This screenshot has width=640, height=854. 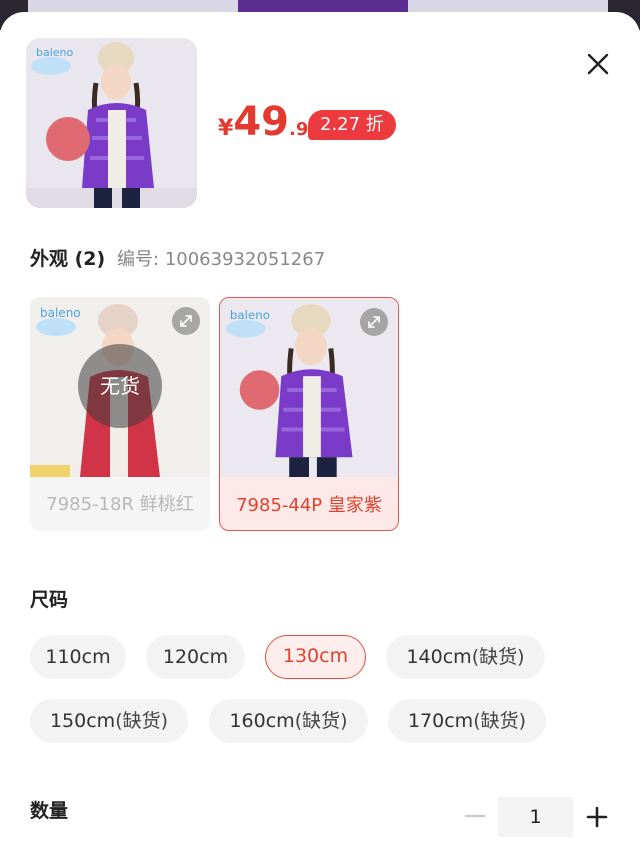 I want to click on size-option-150: 150cm(缺货), so click(x=109, y=721).